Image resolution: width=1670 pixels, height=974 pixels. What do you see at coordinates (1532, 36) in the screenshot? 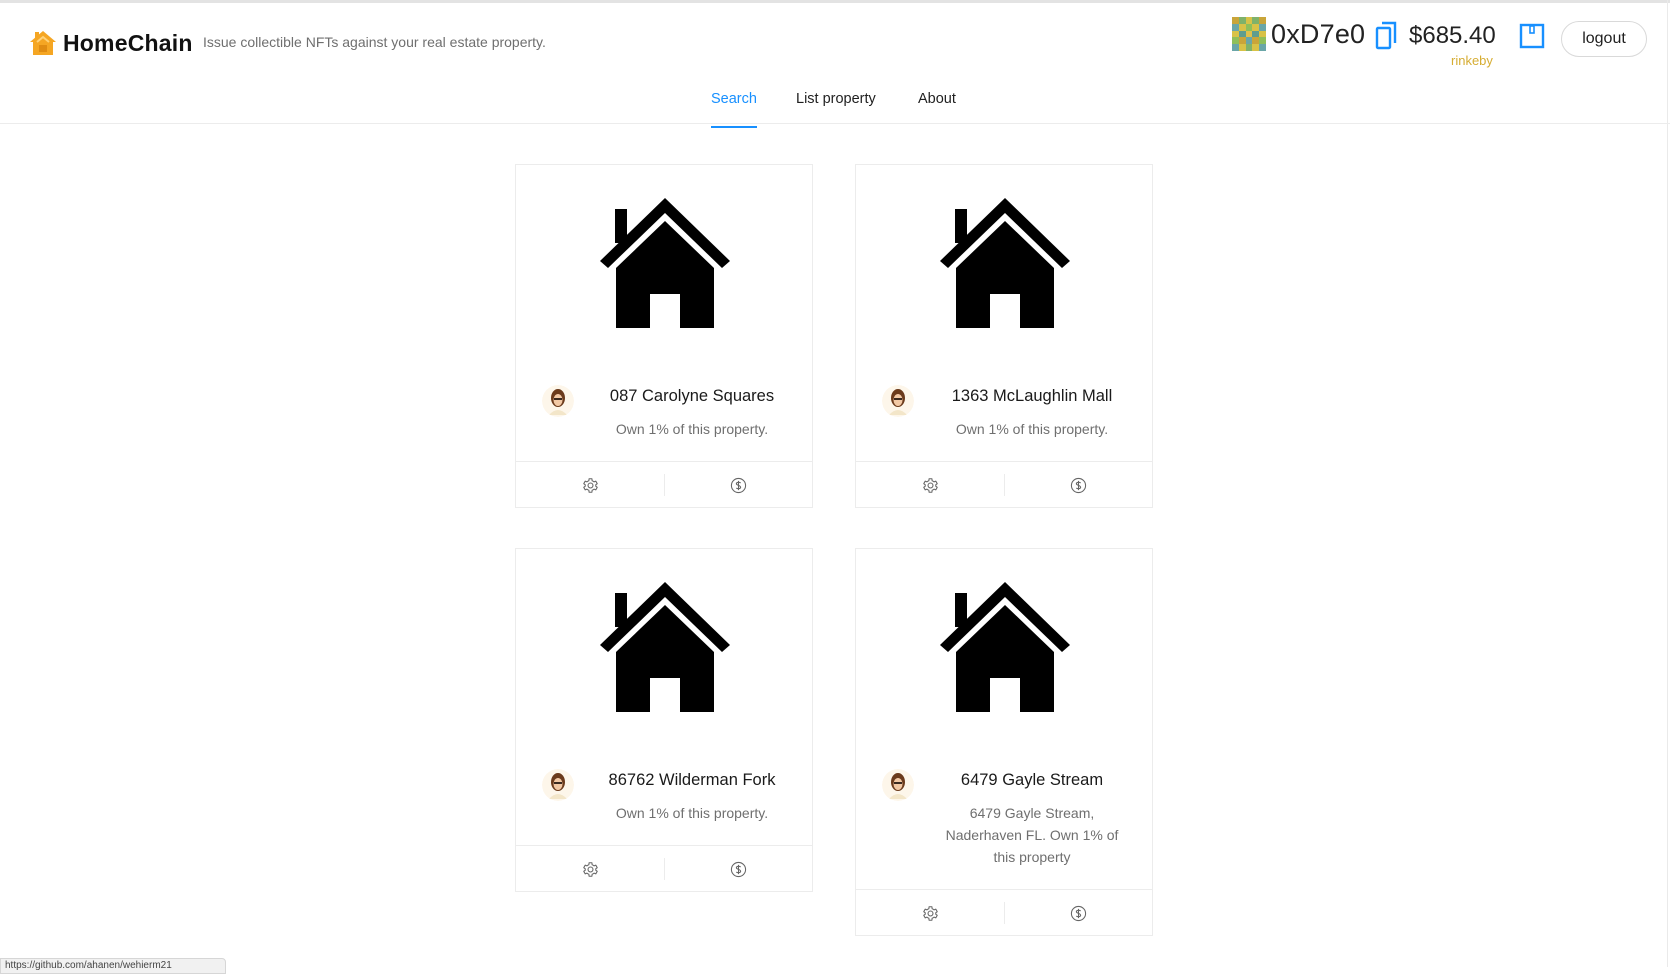
I see `wallet-icon` at bounding box center [1532, 36].